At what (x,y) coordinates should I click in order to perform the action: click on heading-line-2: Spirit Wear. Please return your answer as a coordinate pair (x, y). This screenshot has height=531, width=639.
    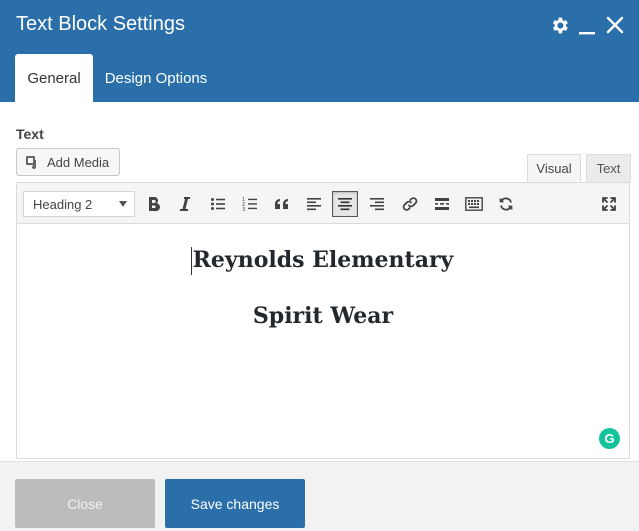
    Looking at the image, I should click on (323, 316).